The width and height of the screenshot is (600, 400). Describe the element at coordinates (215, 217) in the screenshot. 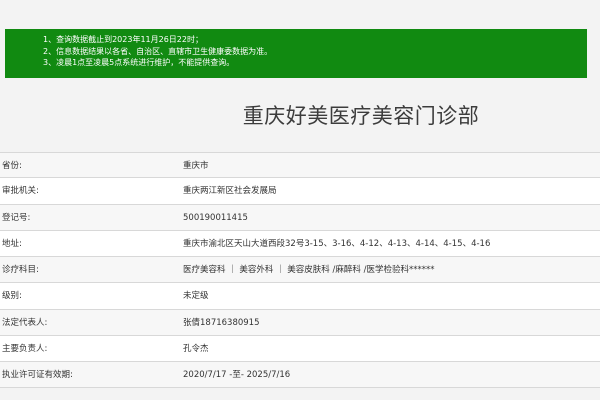

I see `field-value: 500190011415` at that location.